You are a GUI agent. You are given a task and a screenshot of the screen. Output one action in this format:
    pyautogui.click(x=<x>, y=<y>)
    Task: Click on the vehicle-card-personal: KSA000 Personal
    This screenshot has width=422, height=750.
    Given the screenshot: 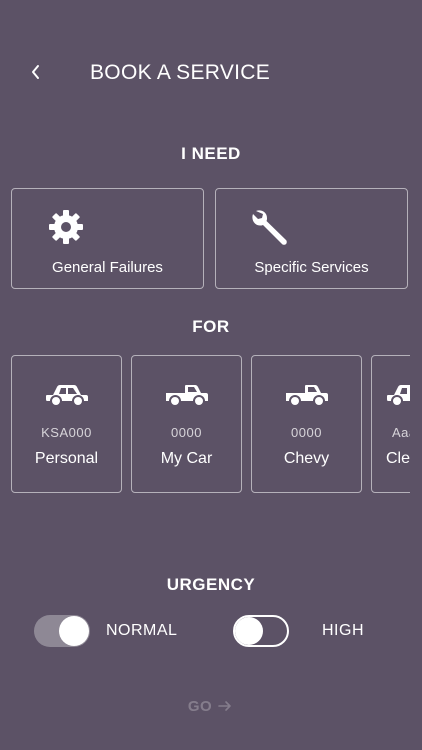 What is the action you would take?
    pyautogui.click(x=66, y=424)
    